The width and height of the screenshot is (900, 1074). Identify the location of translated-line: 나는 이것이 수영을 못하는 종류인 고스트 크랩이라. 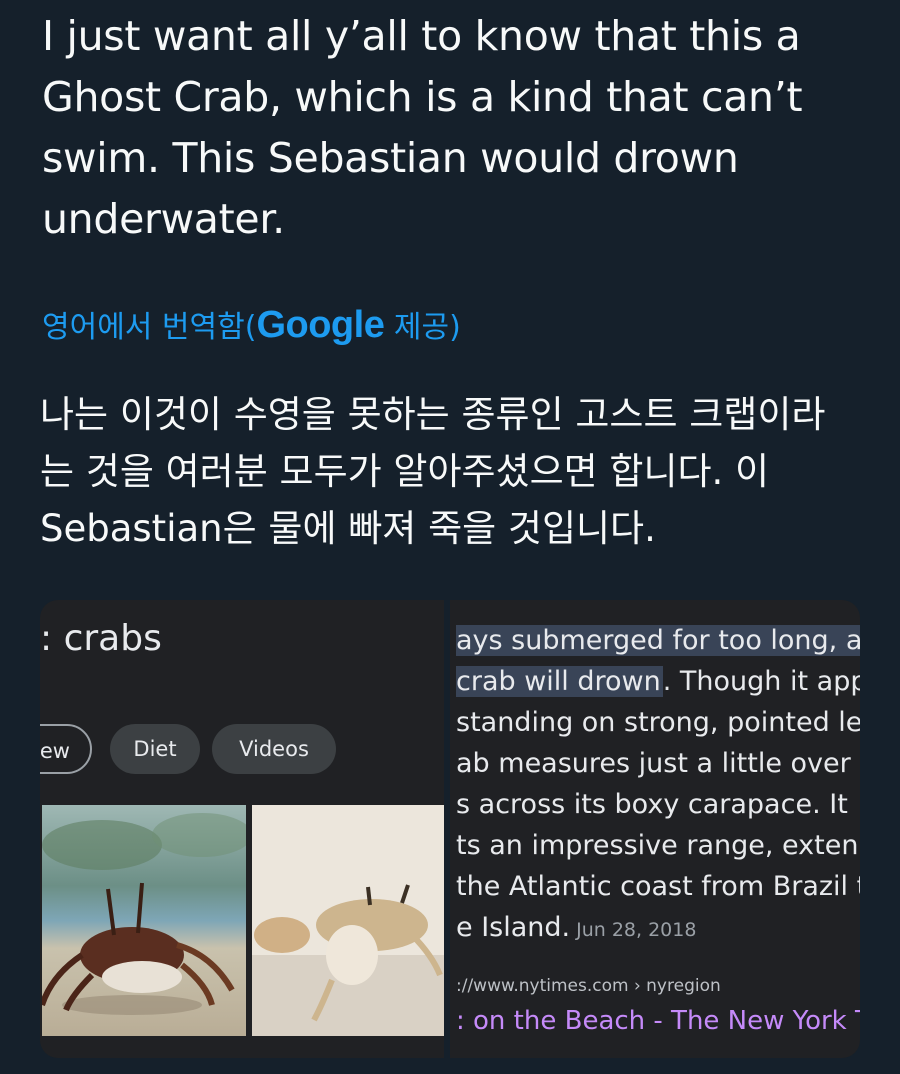
(433, 414).